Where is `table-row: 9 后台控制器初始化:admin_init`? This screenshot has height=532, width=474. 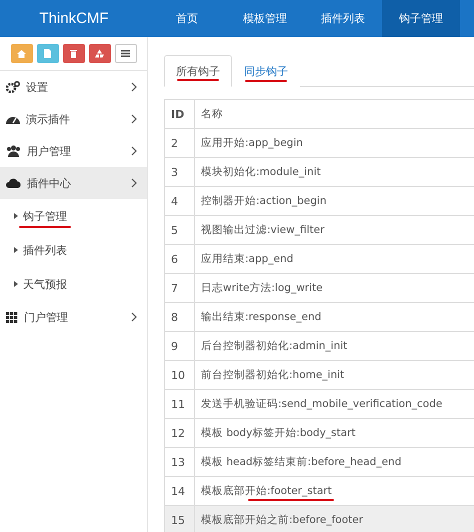 table-row: 9 后台控制器初始化:admin_init is located at coordinates (319, 346).